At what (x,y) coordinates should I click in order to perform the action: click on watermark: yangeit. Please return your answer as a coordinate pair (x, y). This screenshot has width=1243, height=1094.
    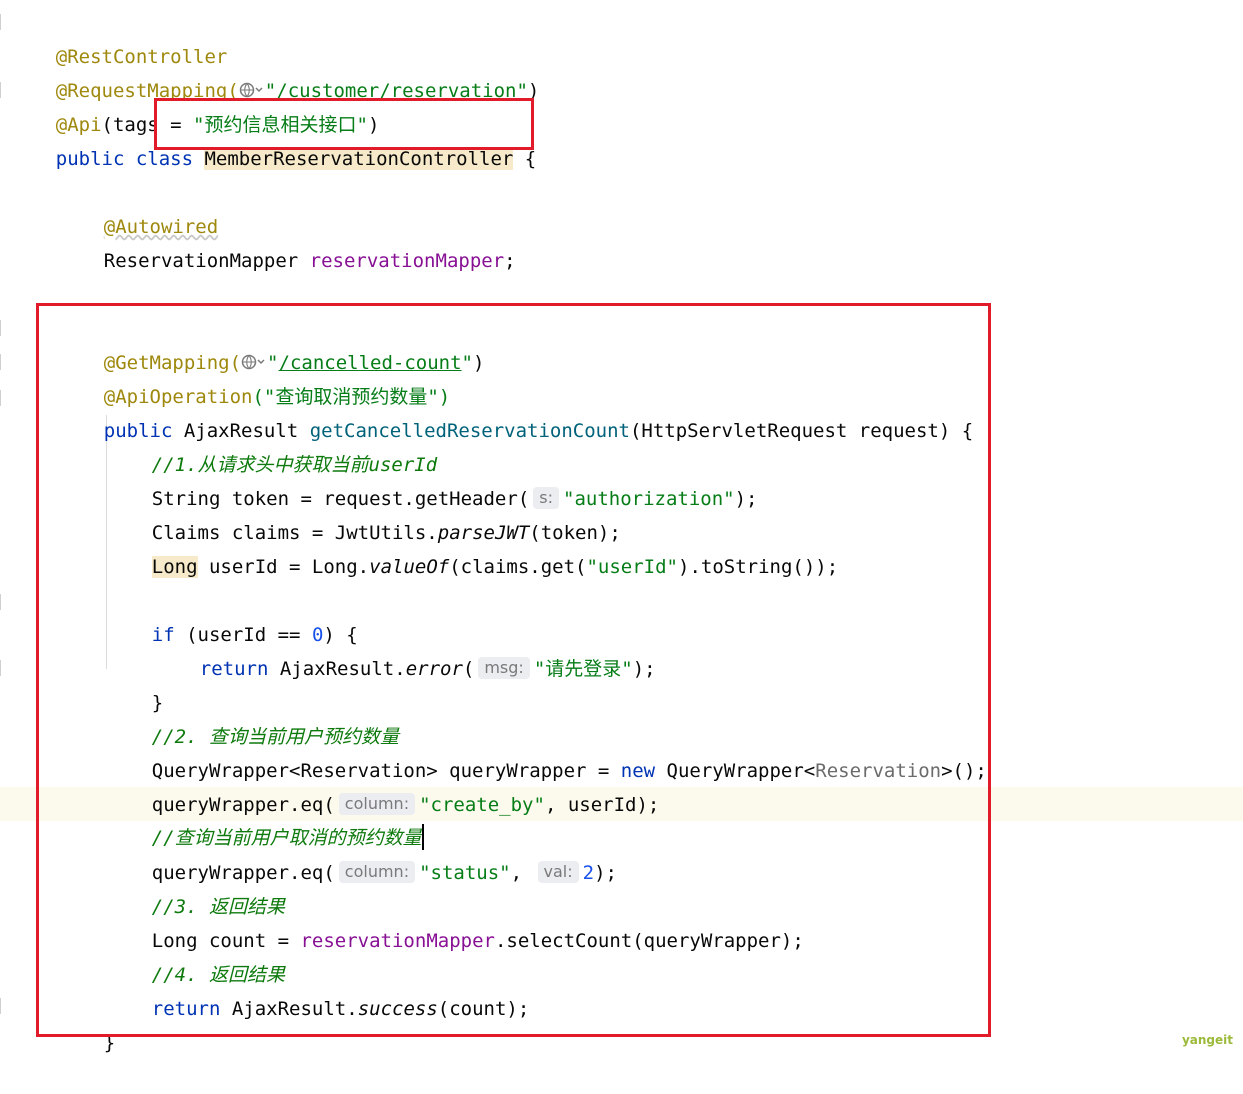
    Looking at the image, I should click on (1207, 1040).